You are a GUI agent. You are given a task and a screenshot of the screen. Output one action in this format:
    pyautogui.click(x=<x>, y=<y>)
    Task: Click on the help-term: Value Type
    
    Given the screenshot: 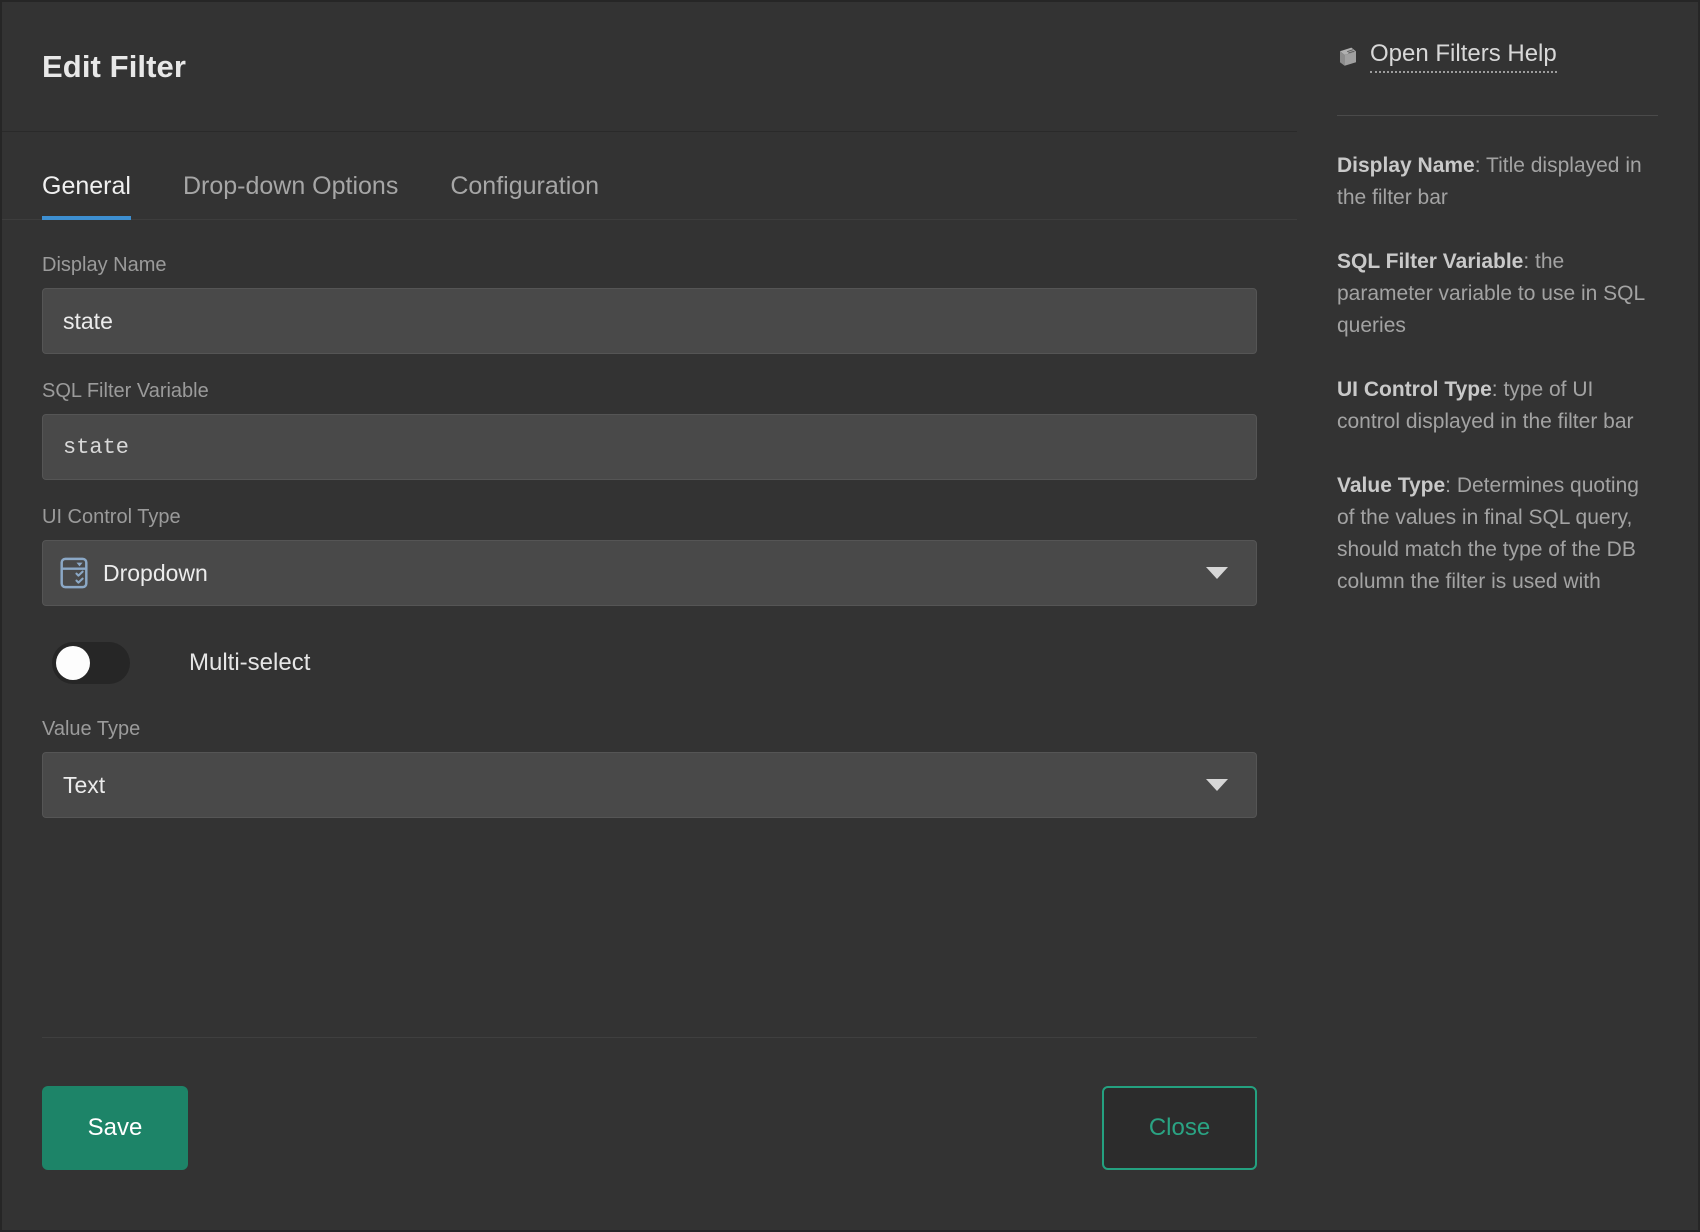 What is the action you would take?
    pyautogui.click(x=1391, y=485)
    